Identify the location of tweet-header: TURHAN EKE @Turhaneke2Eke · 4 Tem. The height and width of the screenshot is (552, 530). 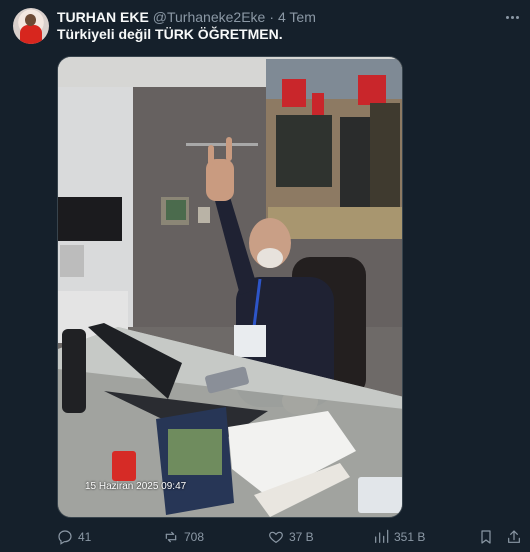
(186, 17).